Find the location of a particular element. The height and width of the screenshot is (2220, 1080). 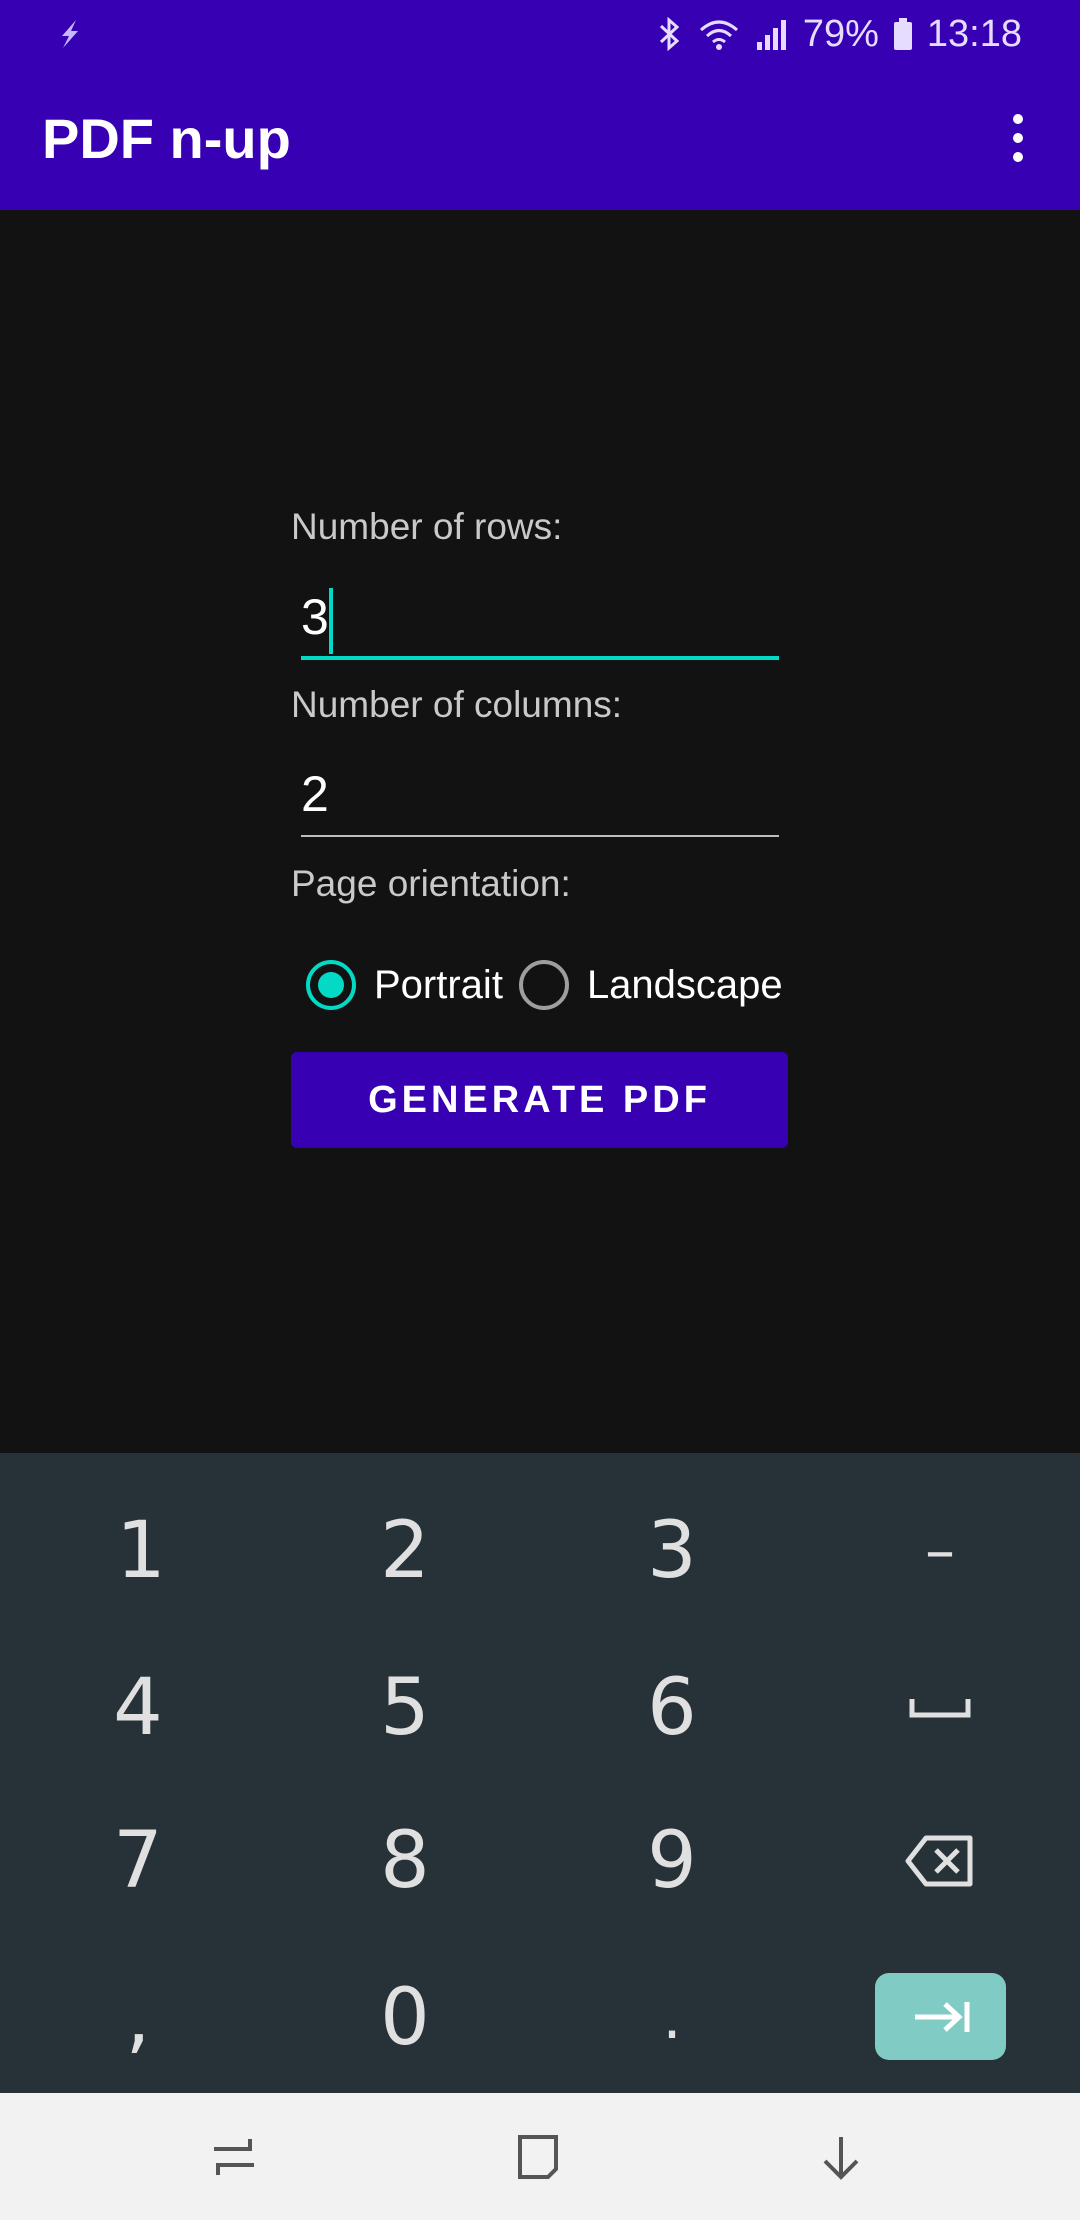

backspace-icon is located at coordinates (939, 1861).